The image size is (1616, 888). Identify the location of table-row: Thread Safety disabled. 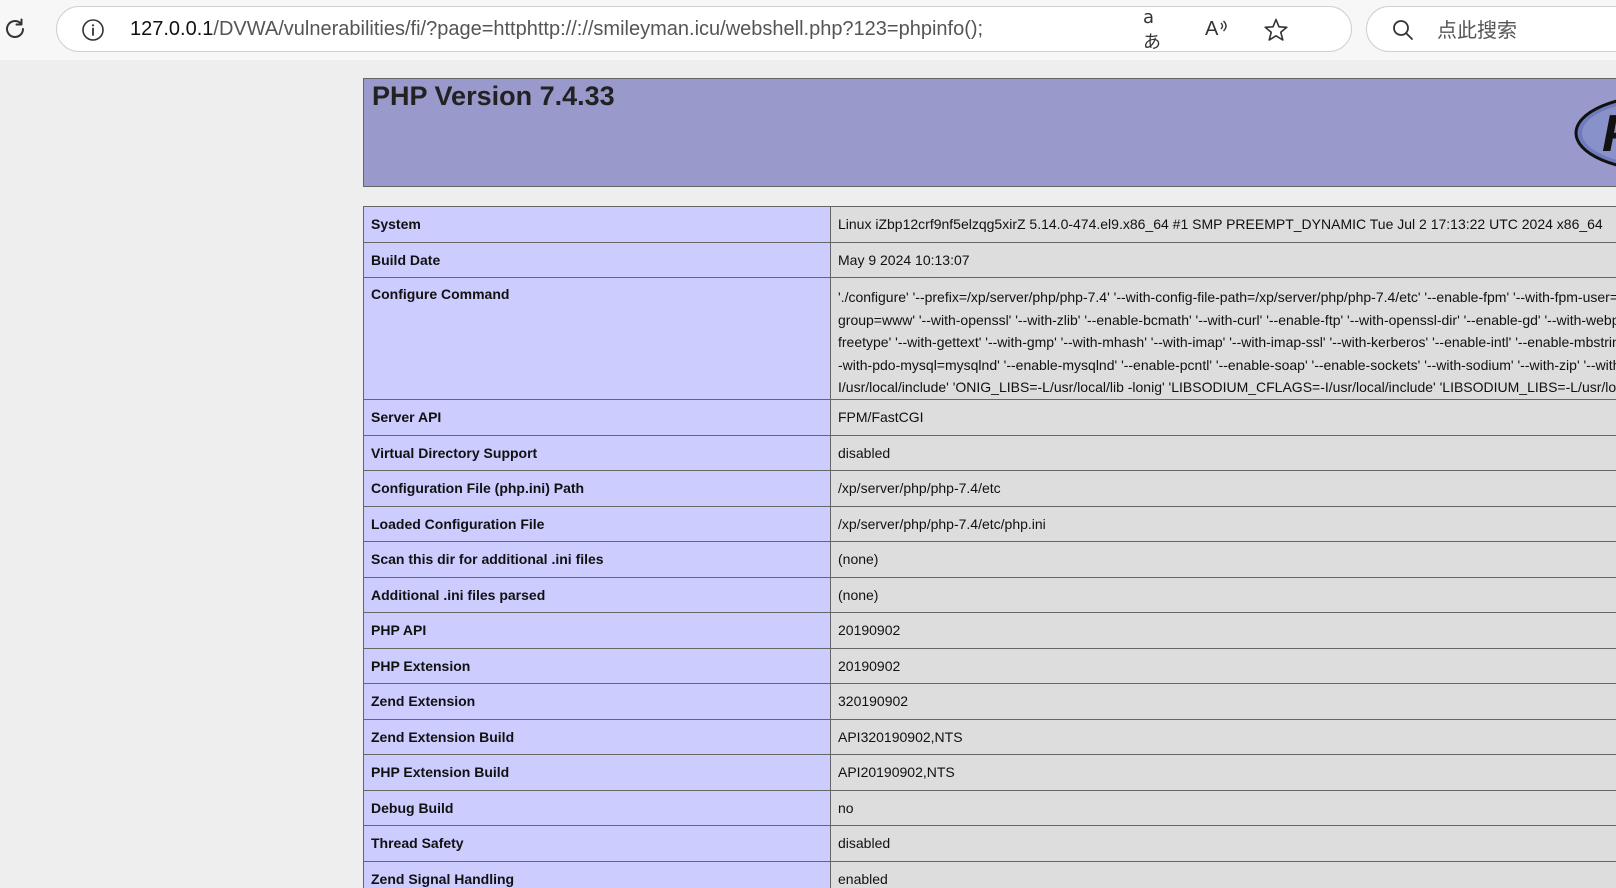
(989, 843).